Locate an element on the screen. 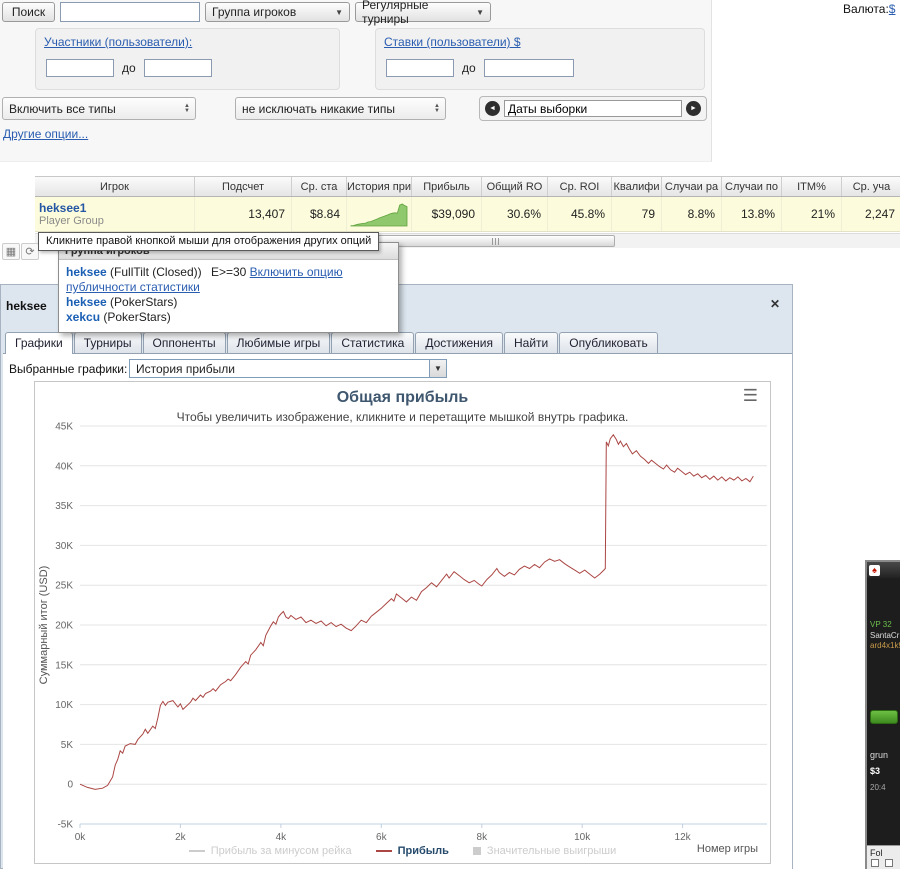 The image size is (900, 869). include-types-select: Включить все типы ▲ ▼ is located at coordinates (99, 108).